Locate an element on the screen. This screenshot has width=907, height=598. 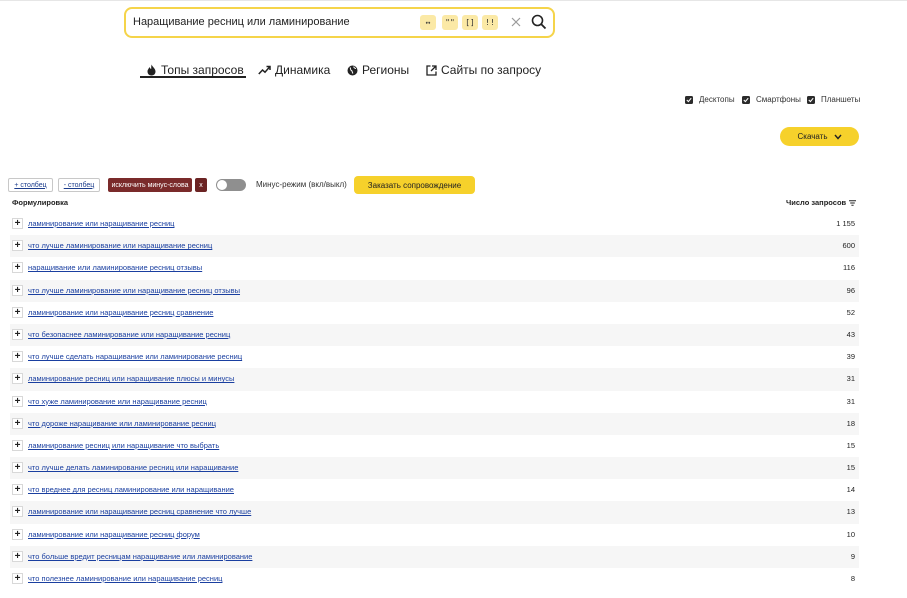
close-icon is located at coordinates (516, 22).